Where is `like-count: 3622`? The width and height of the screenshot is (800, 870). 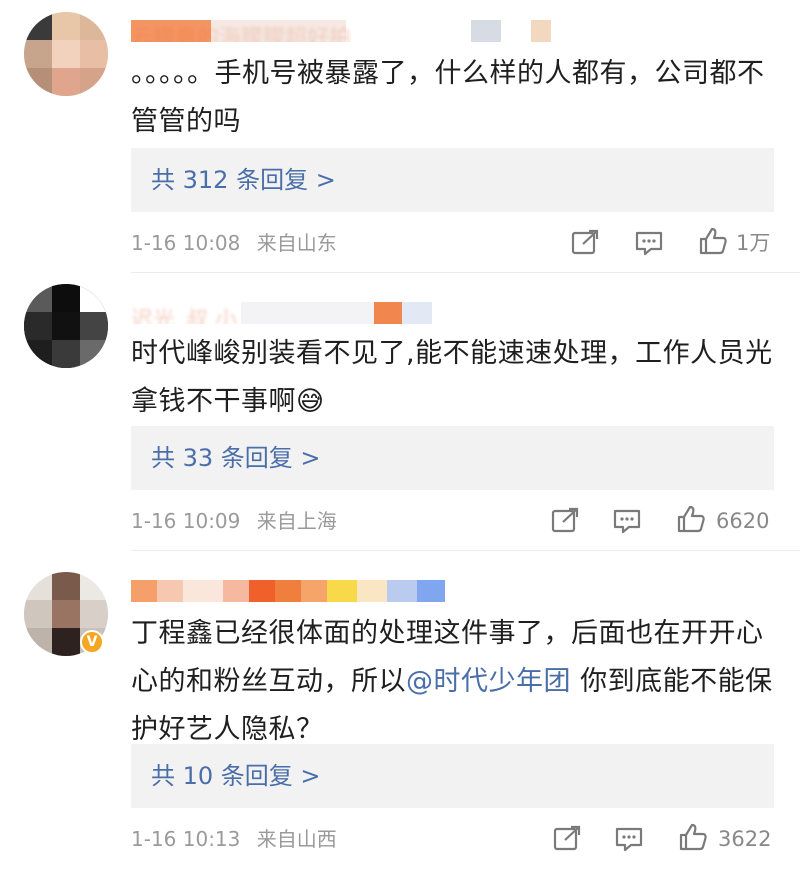 like-count: 3622 is located at coordinates (745, 839).